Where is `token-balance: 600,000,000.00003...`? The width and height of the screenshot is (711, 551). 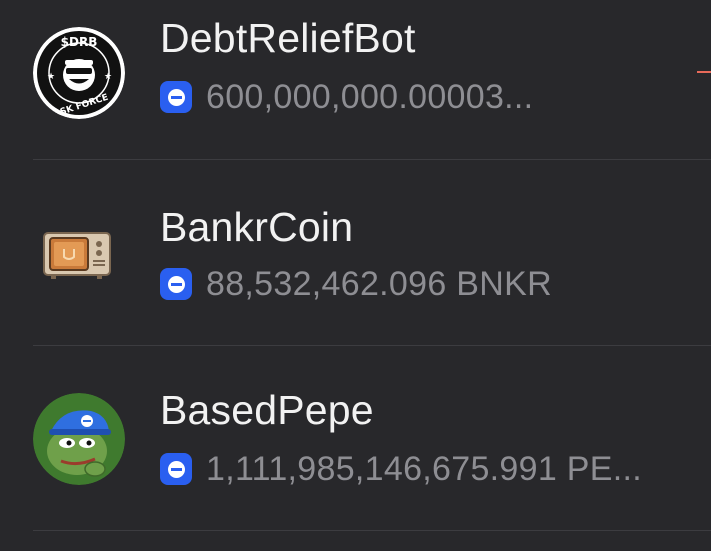
token-balance: 600,000,000.00003... is located at coordinates (347, 96).